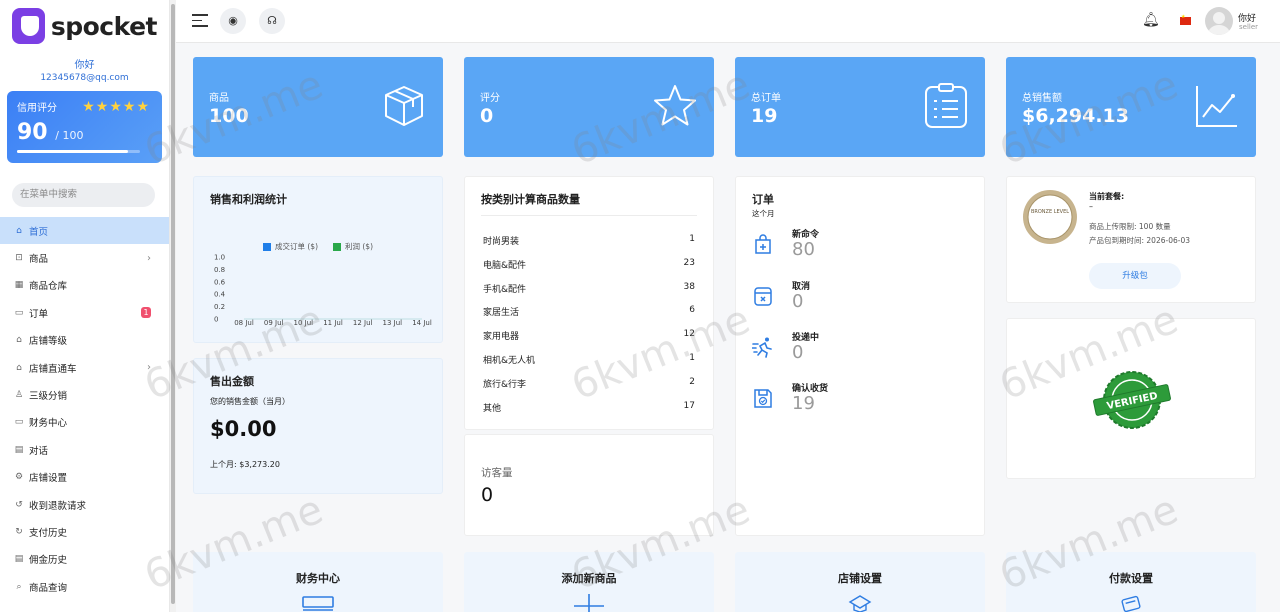  What do you see at coordinates (728, 21) in the screenshot?
I see `topbar: ◉ ☊ 🔔︎ 你好 seller` at bounding box center [728, 21].